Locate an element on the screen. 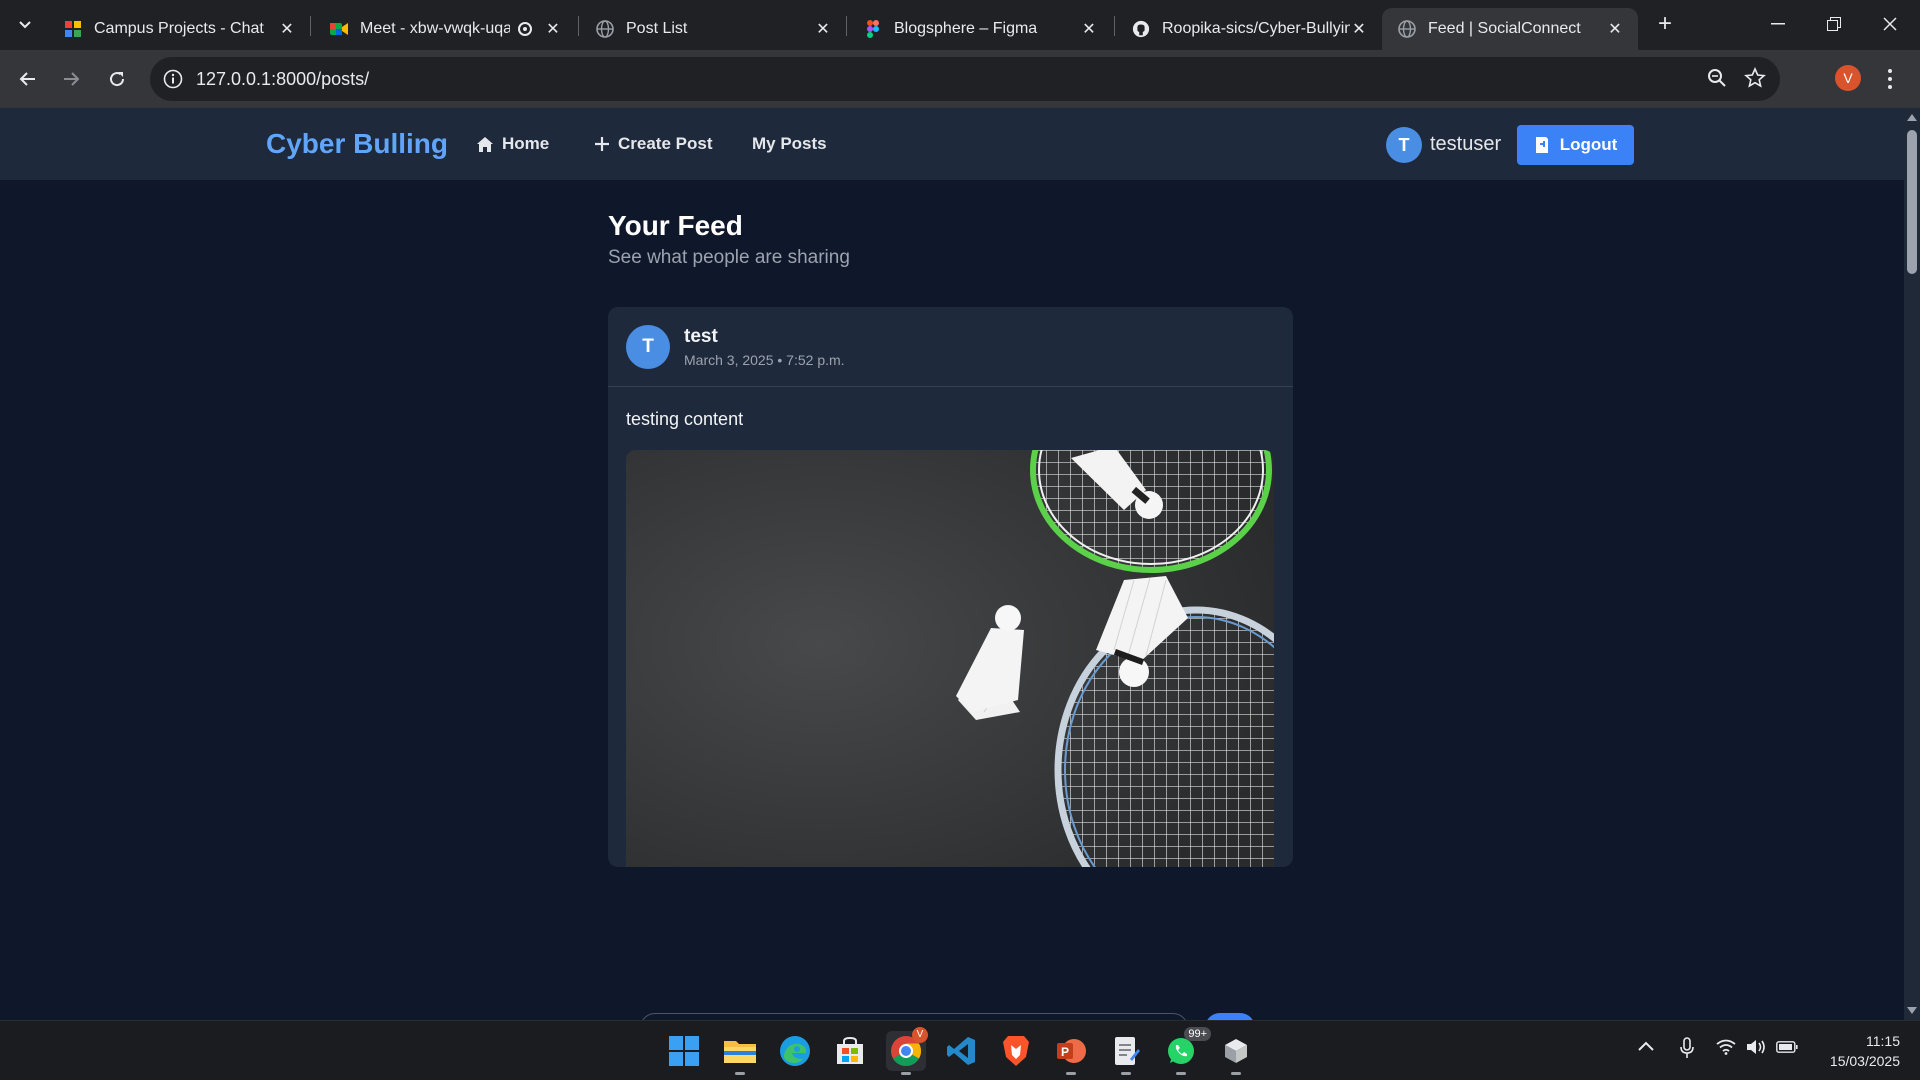 This screenshot has height=1080, width=1920. logout-button: Logout is located at coordinates (1575, 145).